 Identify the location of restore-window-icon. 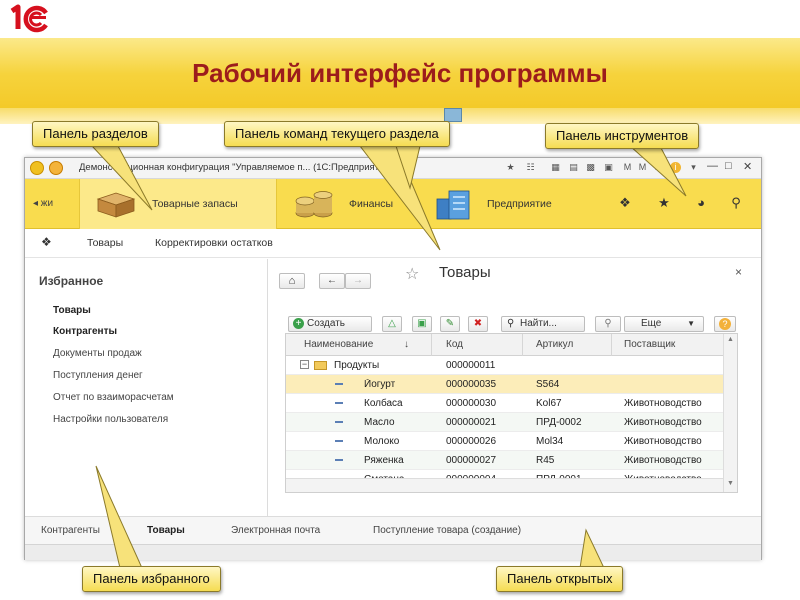
(453, 115).